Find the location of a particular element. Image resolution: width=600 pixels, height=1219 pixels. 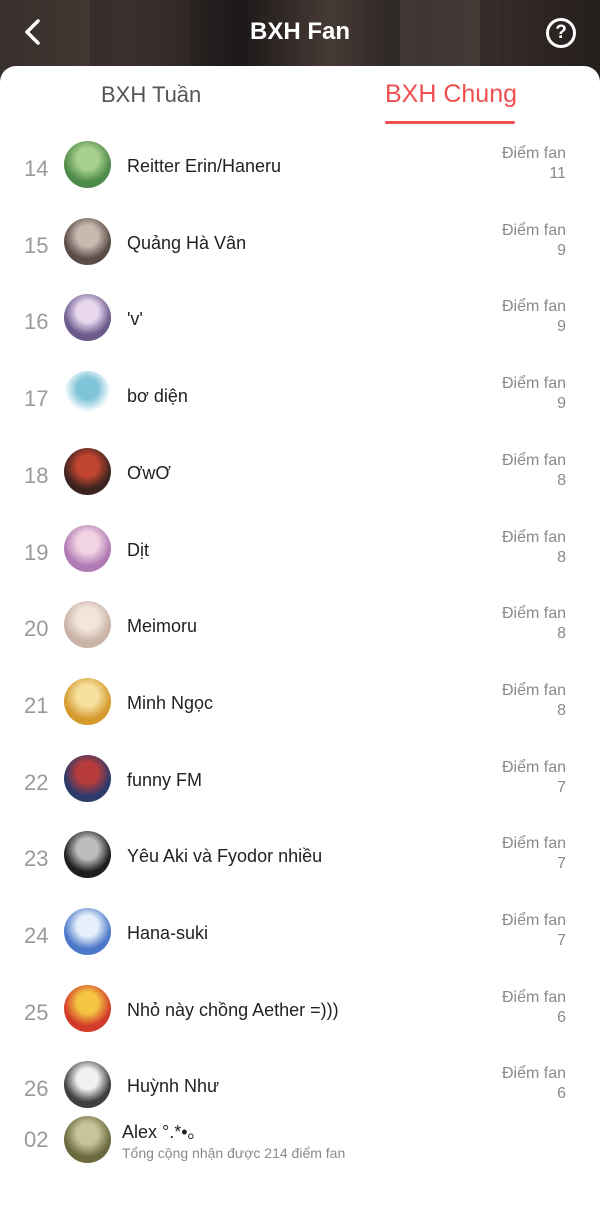

my-total-points: Tổng cộng nhận được 214 điểm fan is located at coordinates (234, 1153).